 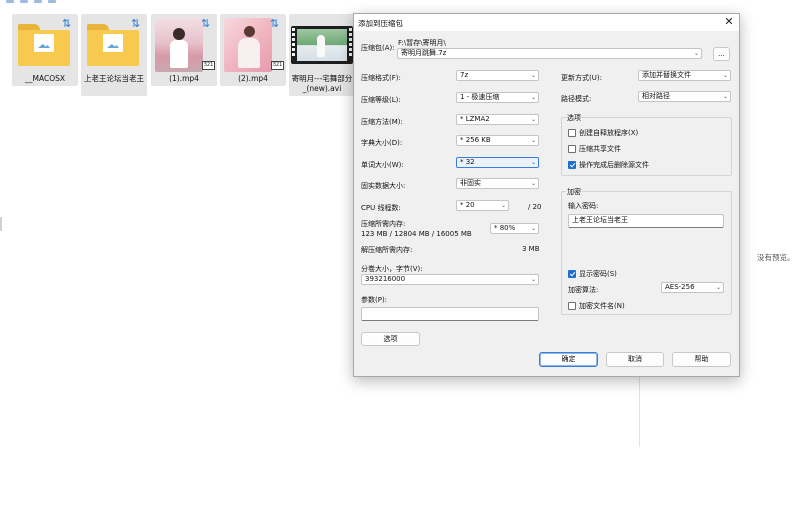 I want to click on decomp-value: 3 MB, so click(x=531, y=249).